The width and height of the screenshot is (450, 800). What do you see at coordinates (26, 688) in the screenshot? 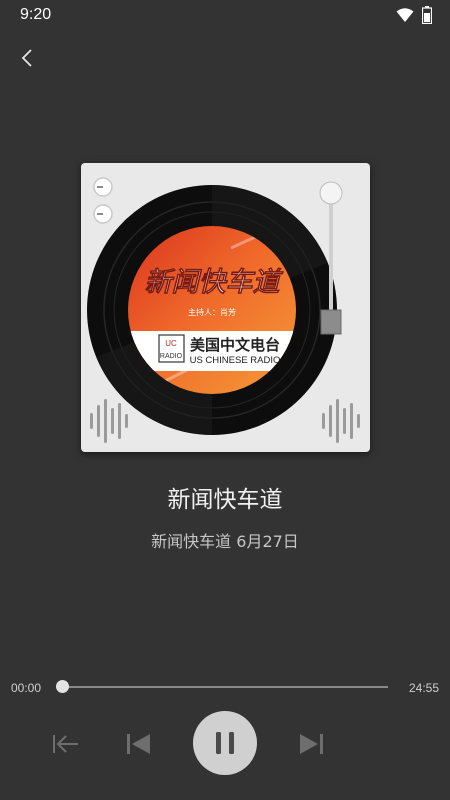
I see `current-time: 00:00` at bounding box center [26, 688].